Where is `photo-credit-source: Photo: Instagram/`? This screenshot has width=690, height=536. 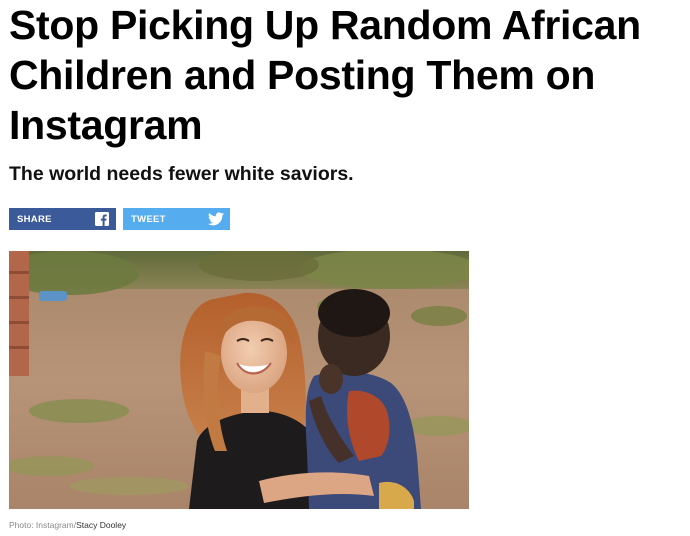 photo-credit-source: Photo: Instagram/ is located at coordinates (43, 525).